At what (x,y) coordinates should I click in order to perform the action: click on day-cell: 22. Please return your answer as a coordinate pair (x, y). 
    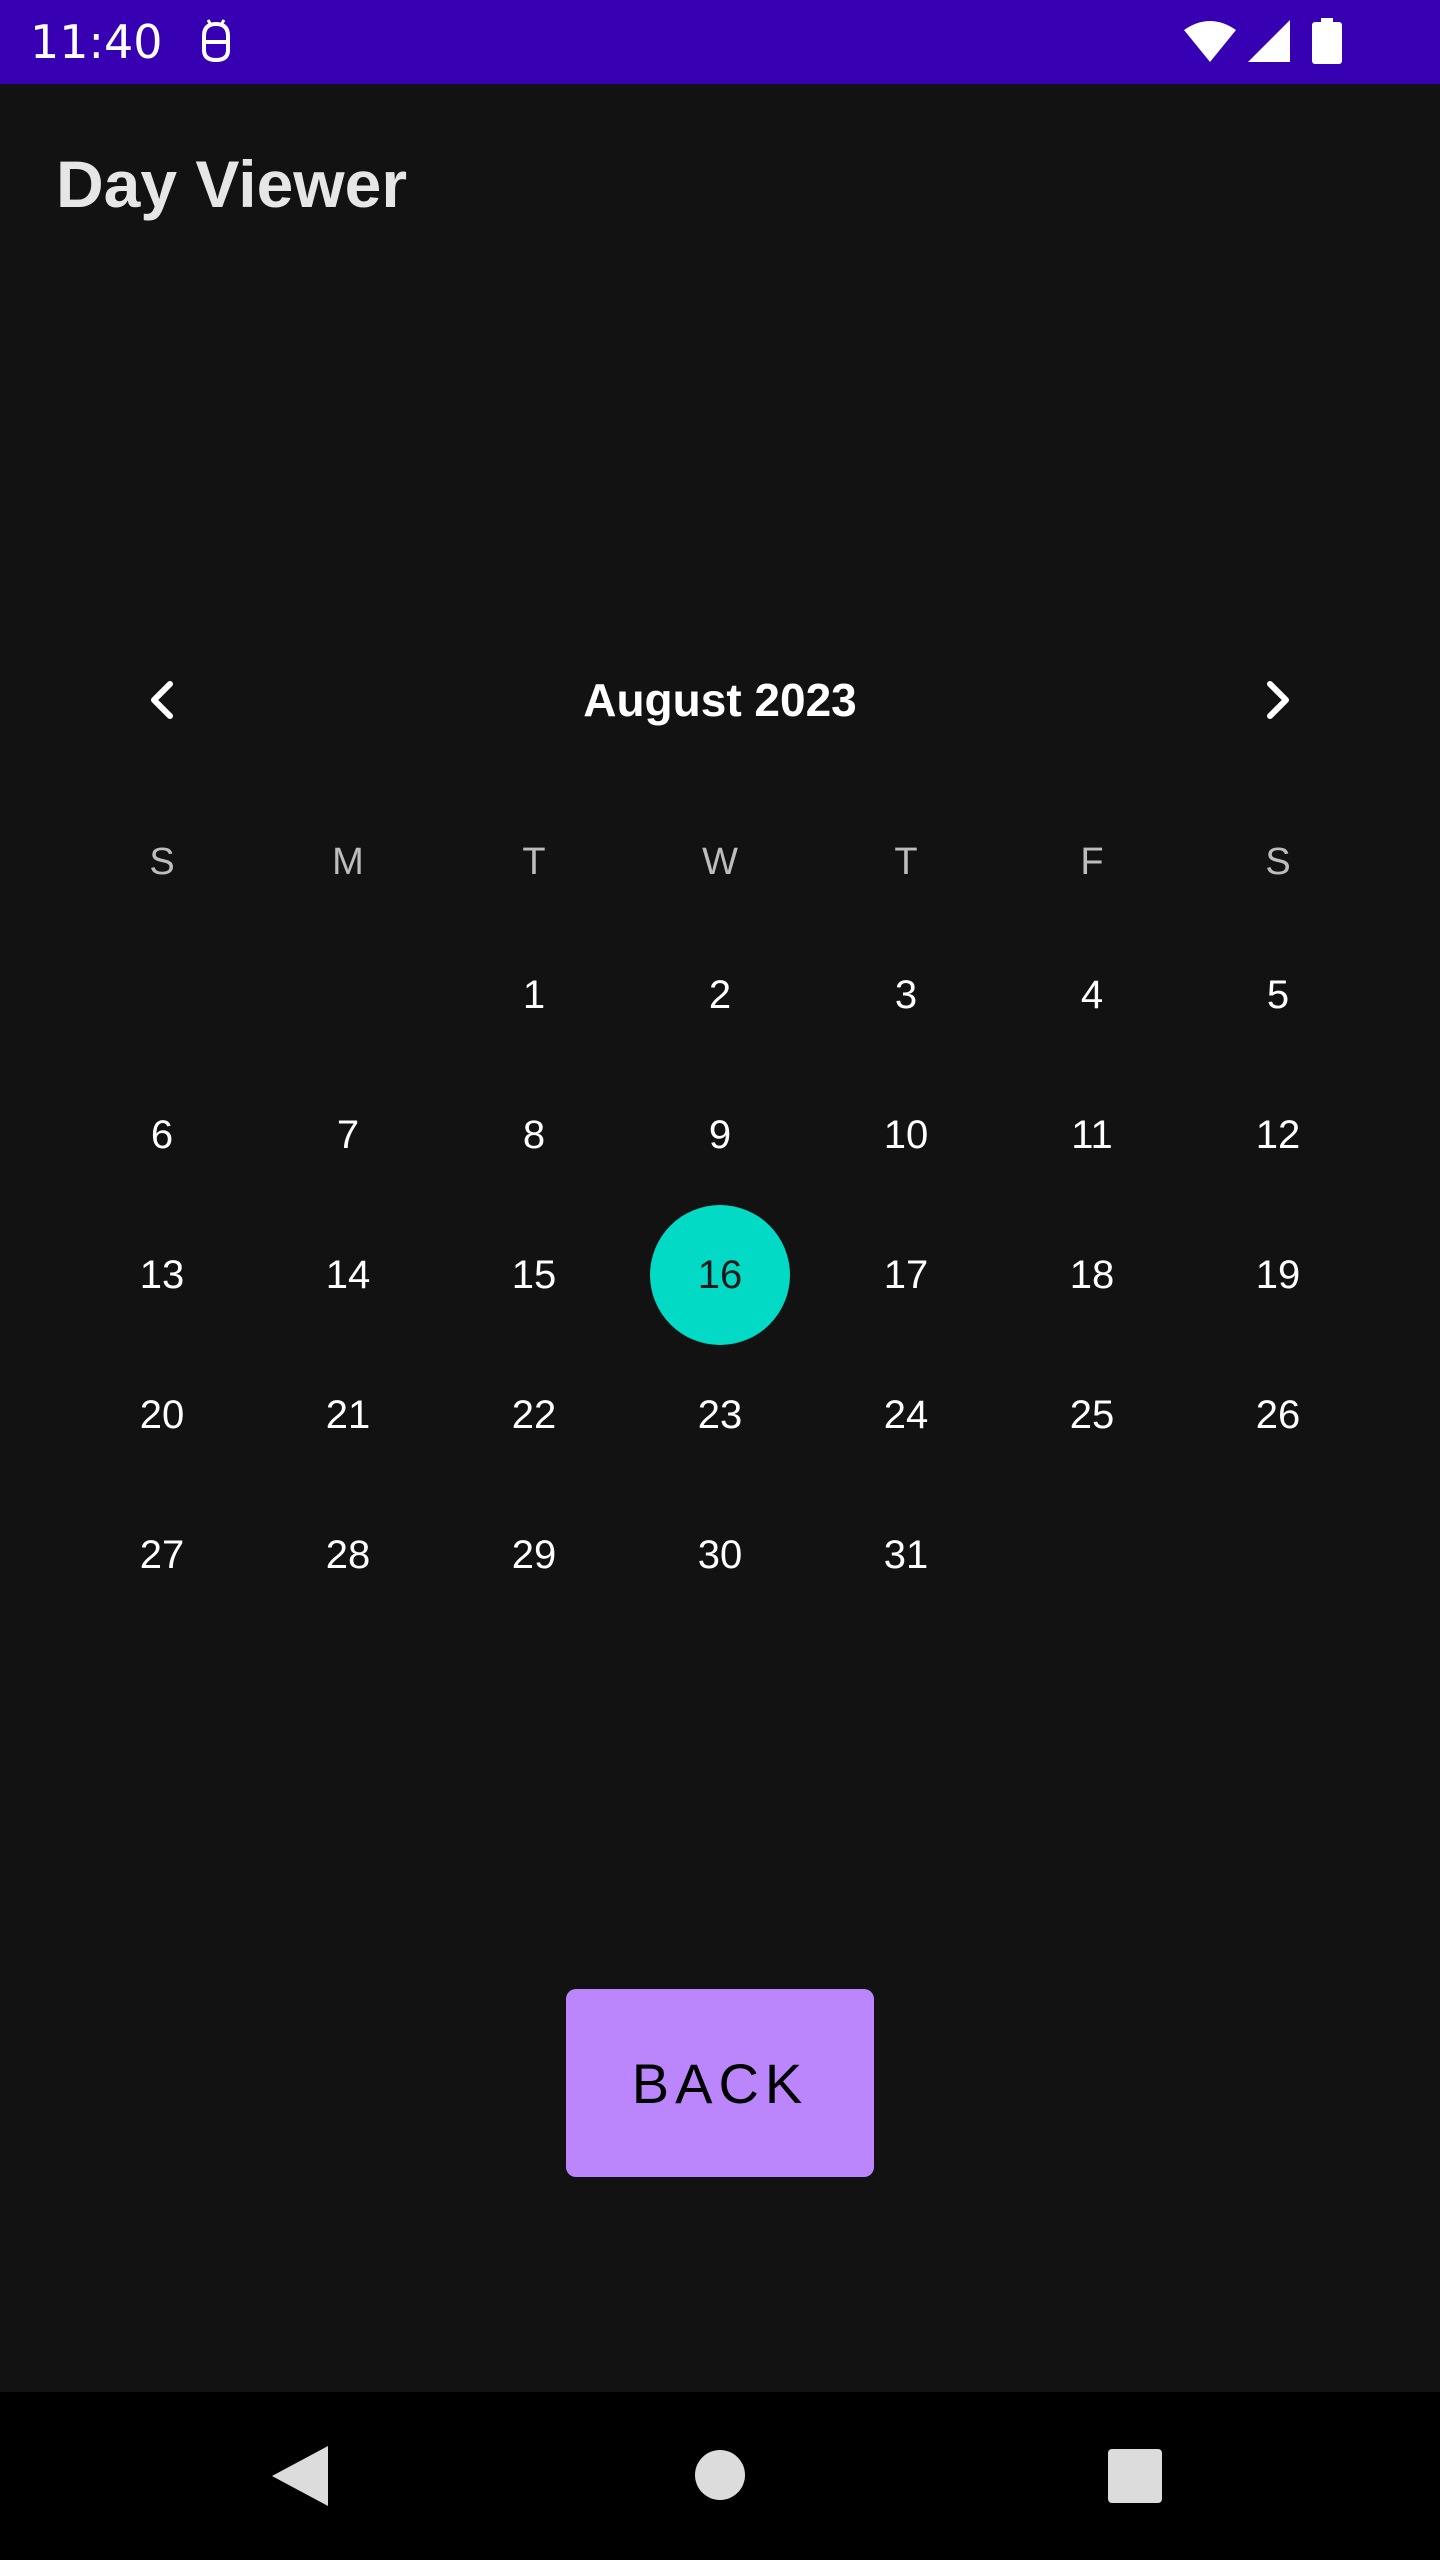
    Looking at the image, I should click on (534, 1415).